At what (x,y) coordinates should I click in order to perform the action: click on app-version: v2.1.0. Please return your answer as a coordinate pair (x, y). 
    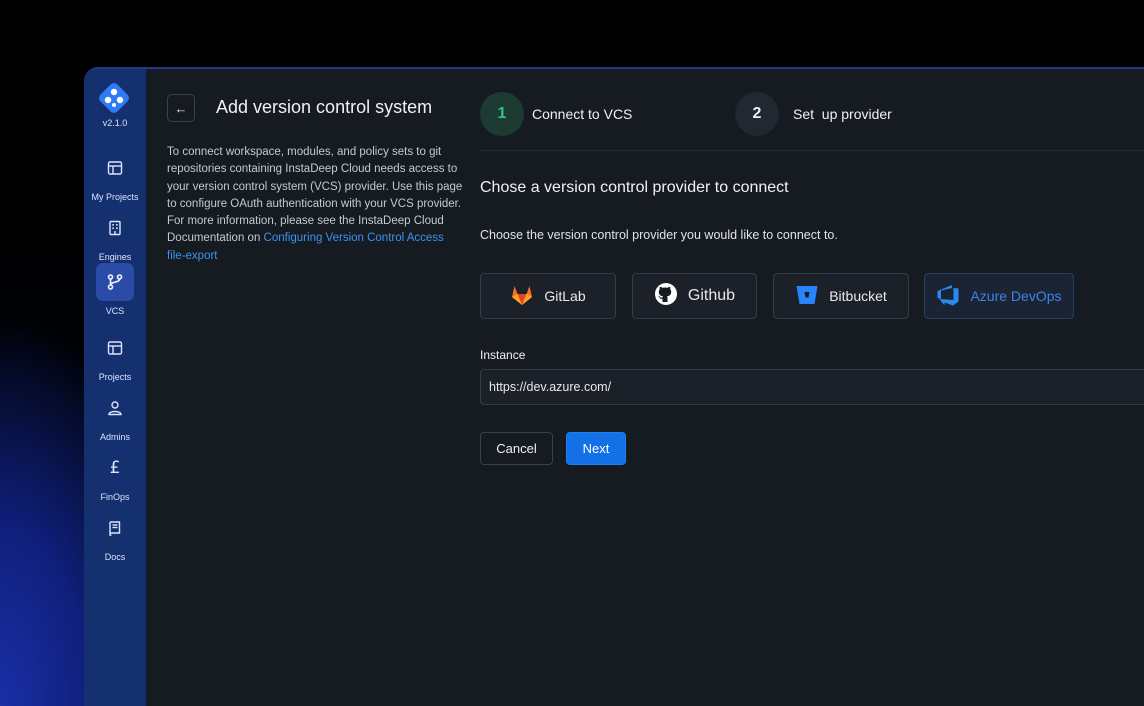
    Looking at the image, I should click on (115, 123).